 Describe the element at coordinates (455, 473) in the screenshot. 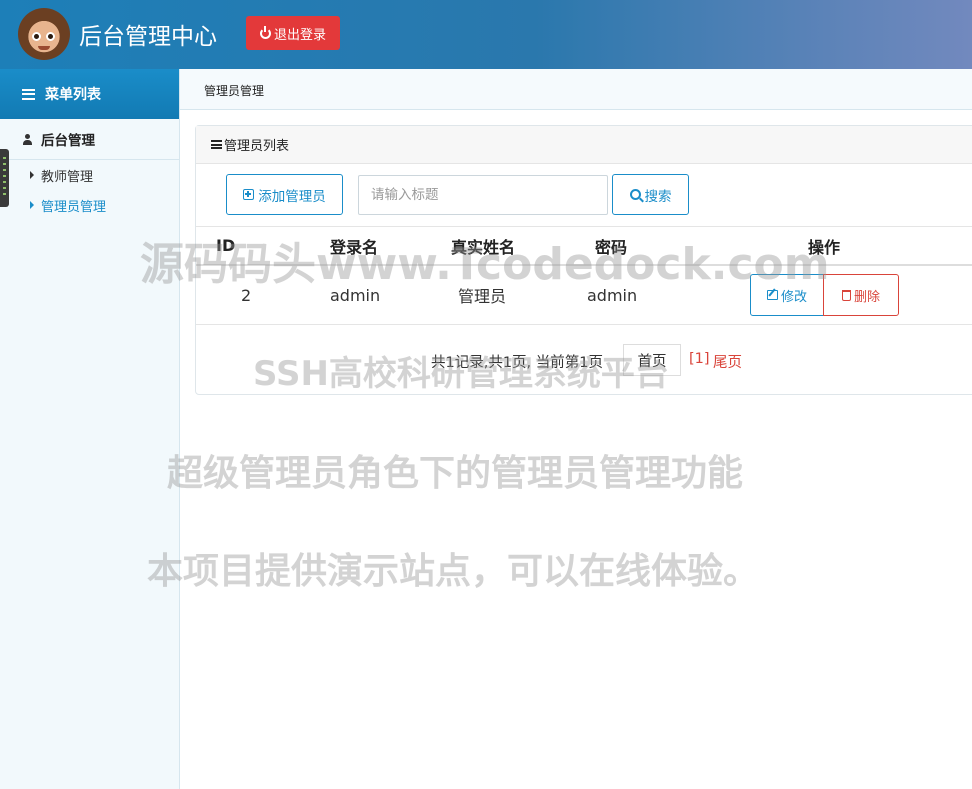

I see `watermark-feature: 超级管理员角色下的管理员管理功能` at that location.